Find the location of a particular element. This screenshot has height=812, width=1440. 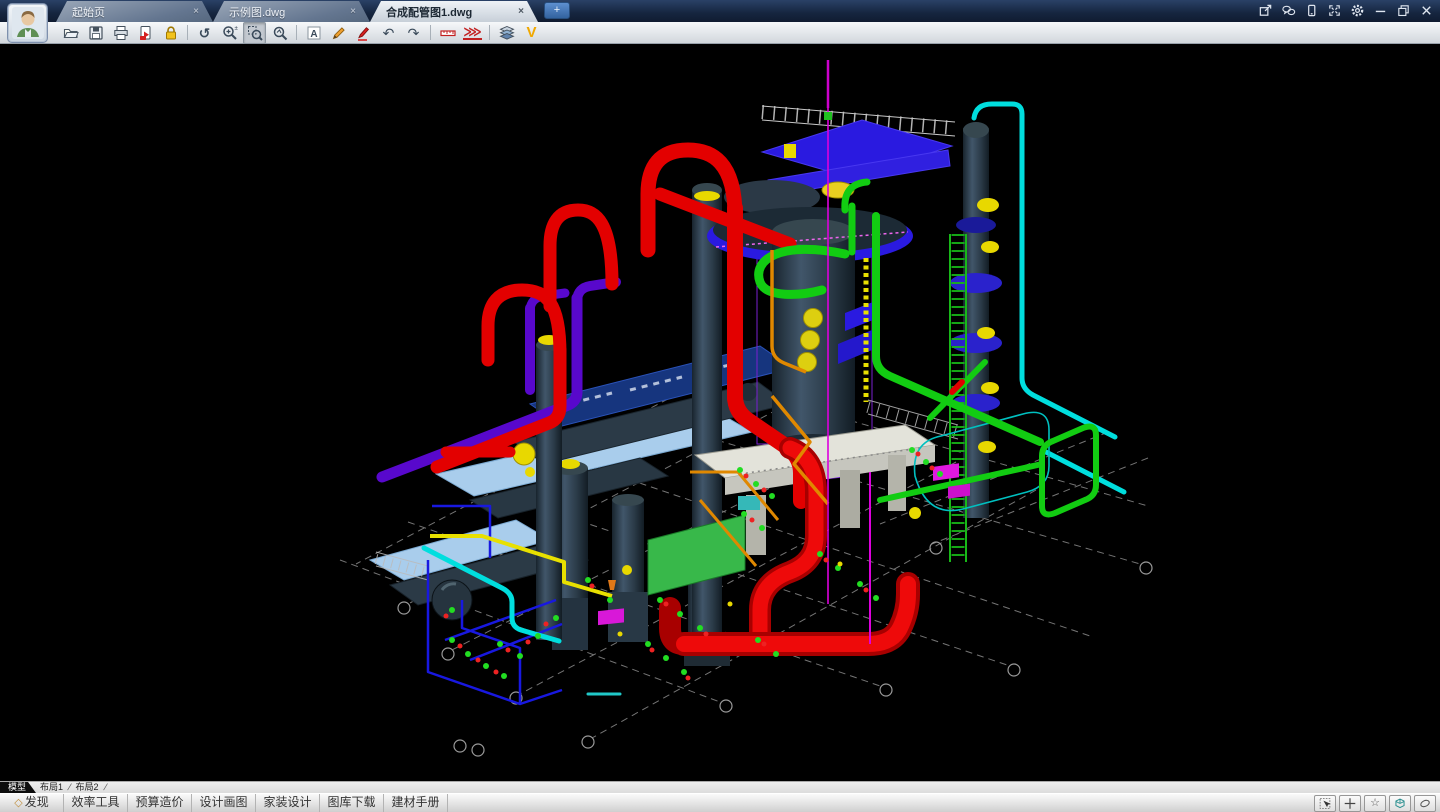

restore-icon is located at coordinates (1403, 10).